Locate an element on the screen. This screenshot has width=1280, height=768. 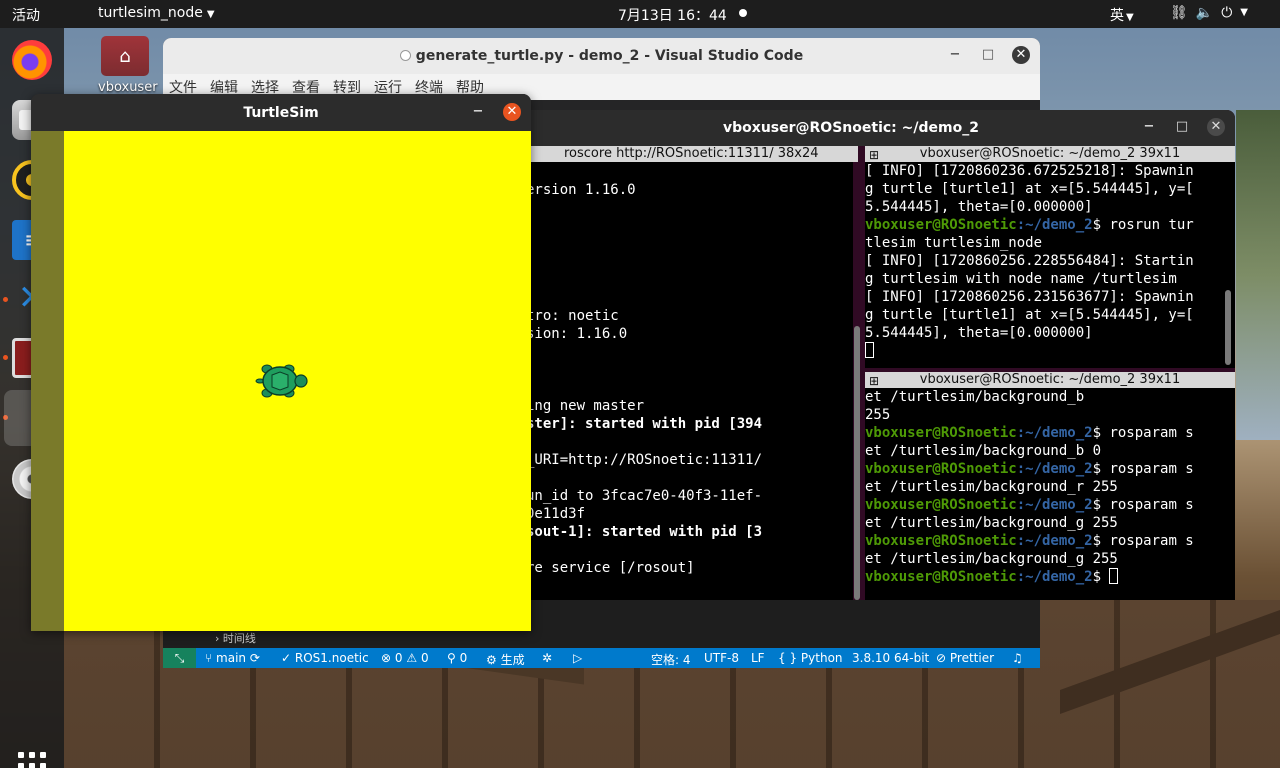
turtle-icon is located at coordinates (281, 381).